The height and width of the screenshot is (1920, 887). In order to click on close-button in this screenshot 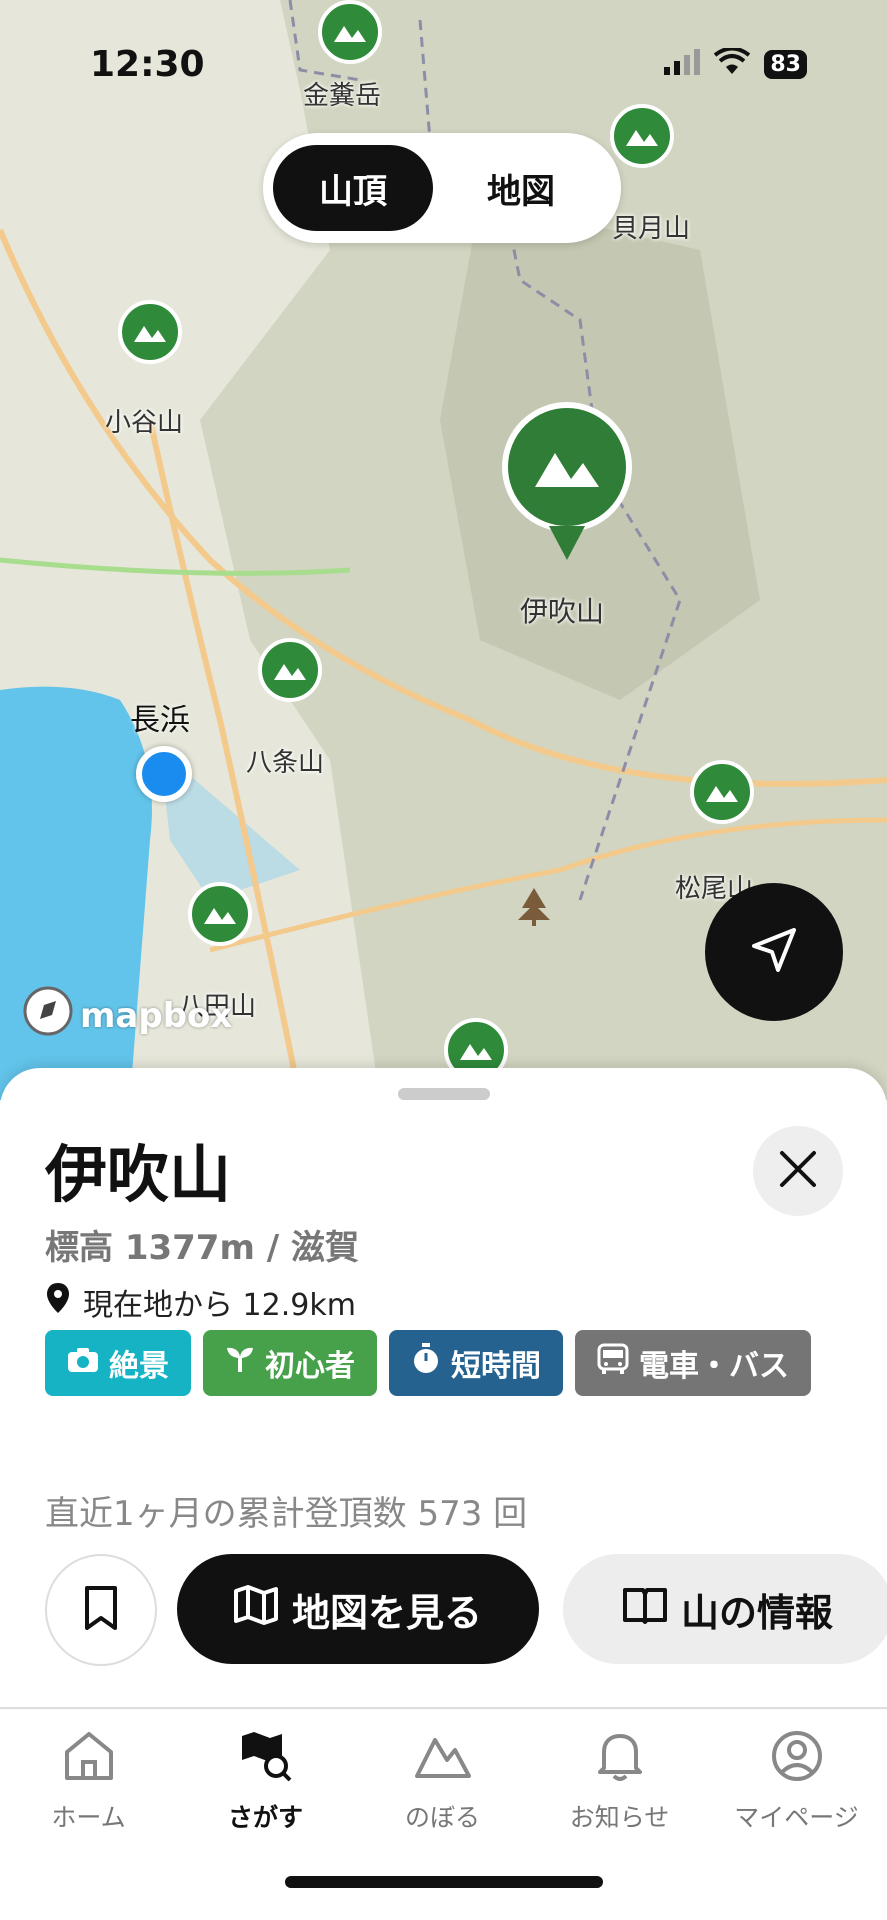, I will do `click(798, 1171)`.